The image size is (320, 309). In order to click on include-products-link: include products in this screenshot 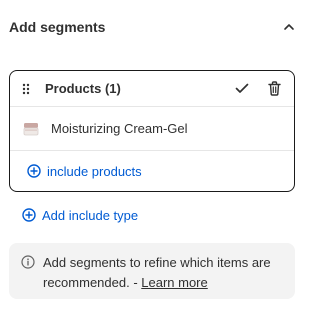, I will do `click(152, 171)`.